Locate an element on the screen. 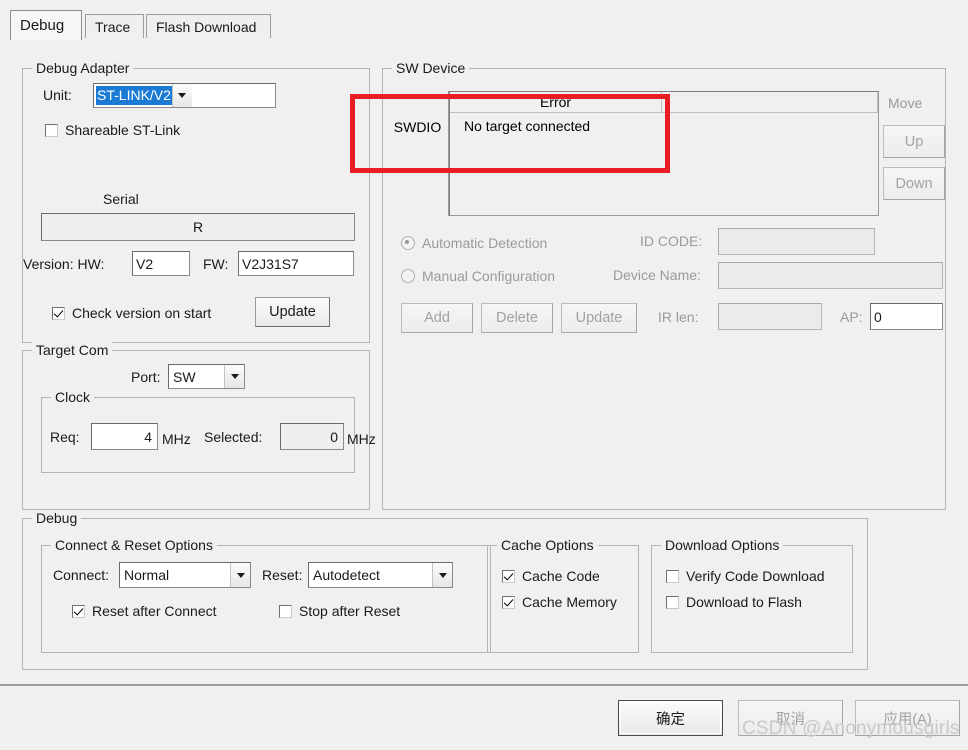 The width and height of the screenshot is (968, 750). id-code-label: ID CODE: is located at coordinates (671, 241).